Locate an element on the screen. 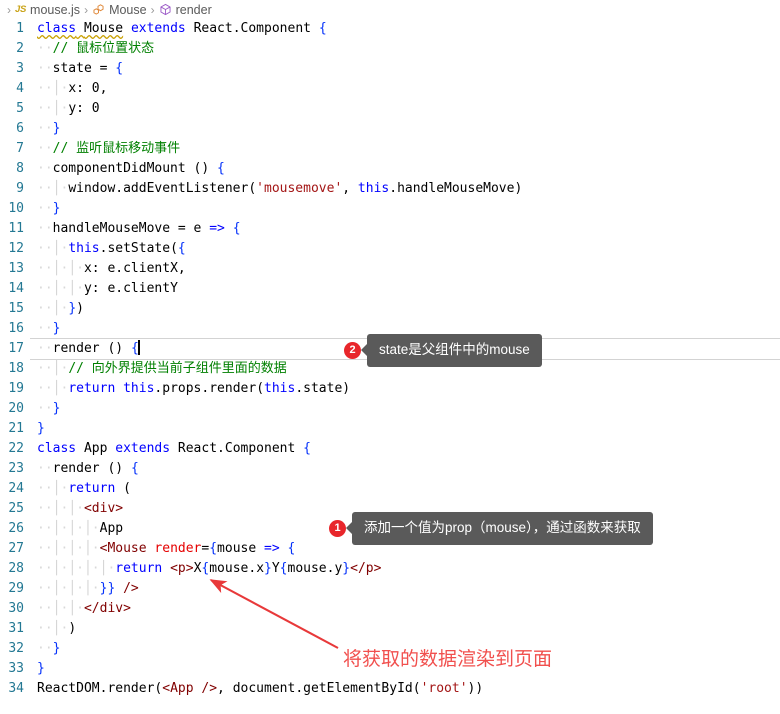 This screenshot has width=780, height=714. breadcrumb-label-class: Mouse is located at coordinates (128, 9).